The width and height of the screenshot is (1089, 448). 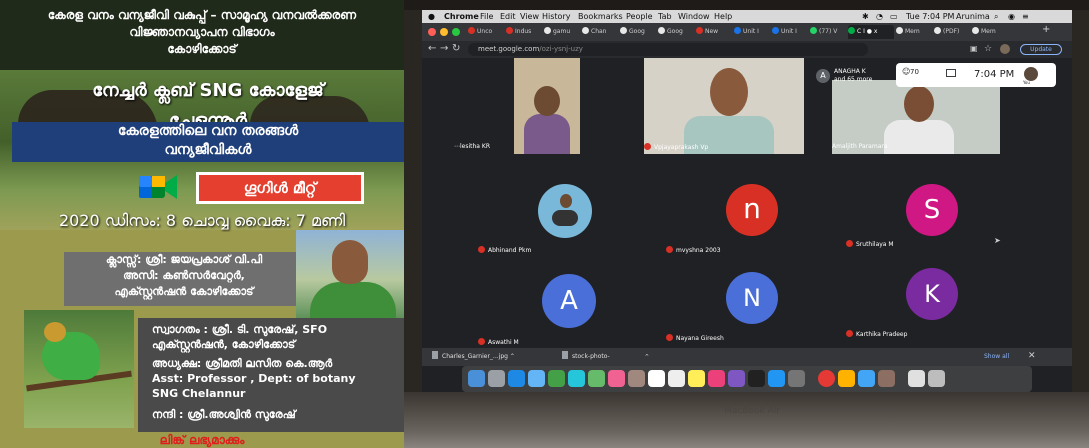 What do you see at coordinates (932, 210) in the screenshot?
I see `participant-avatar: S` at bounding box center [932, 210].